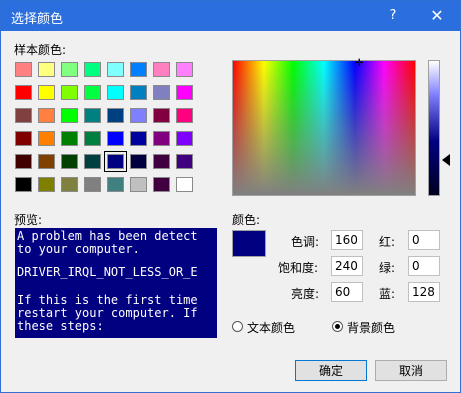 The image size is (461, 393). Describe the element at coordinates (437, 16) in the screenshot. I see `close-button: ✕` at that location.